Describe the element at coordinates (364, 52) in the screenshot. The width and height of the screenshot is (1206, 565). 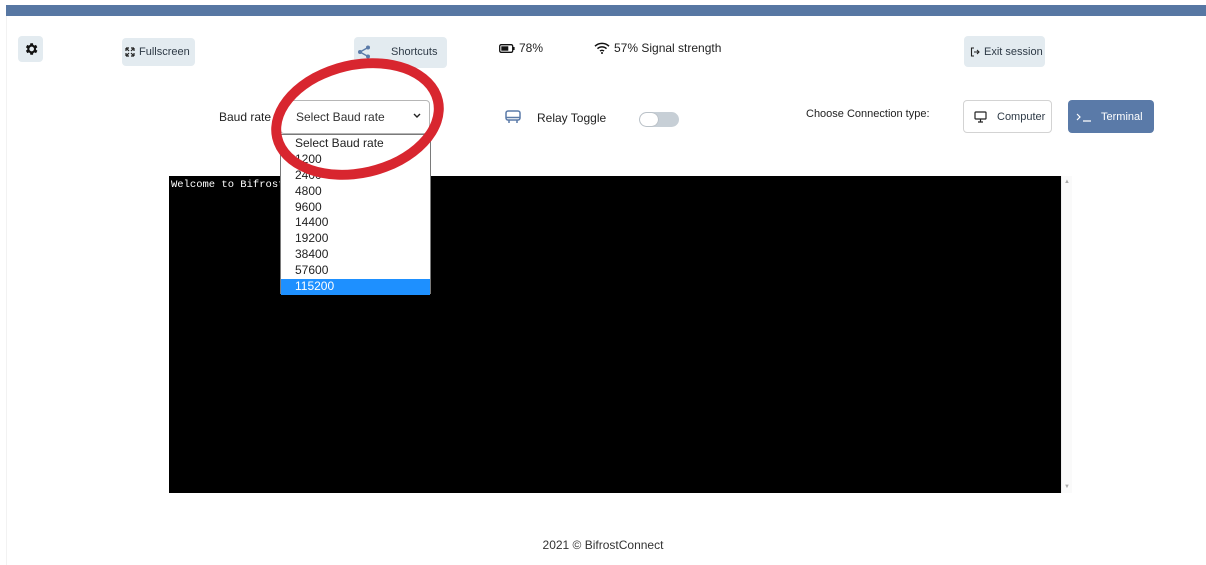
I see `share-icon` at that location.